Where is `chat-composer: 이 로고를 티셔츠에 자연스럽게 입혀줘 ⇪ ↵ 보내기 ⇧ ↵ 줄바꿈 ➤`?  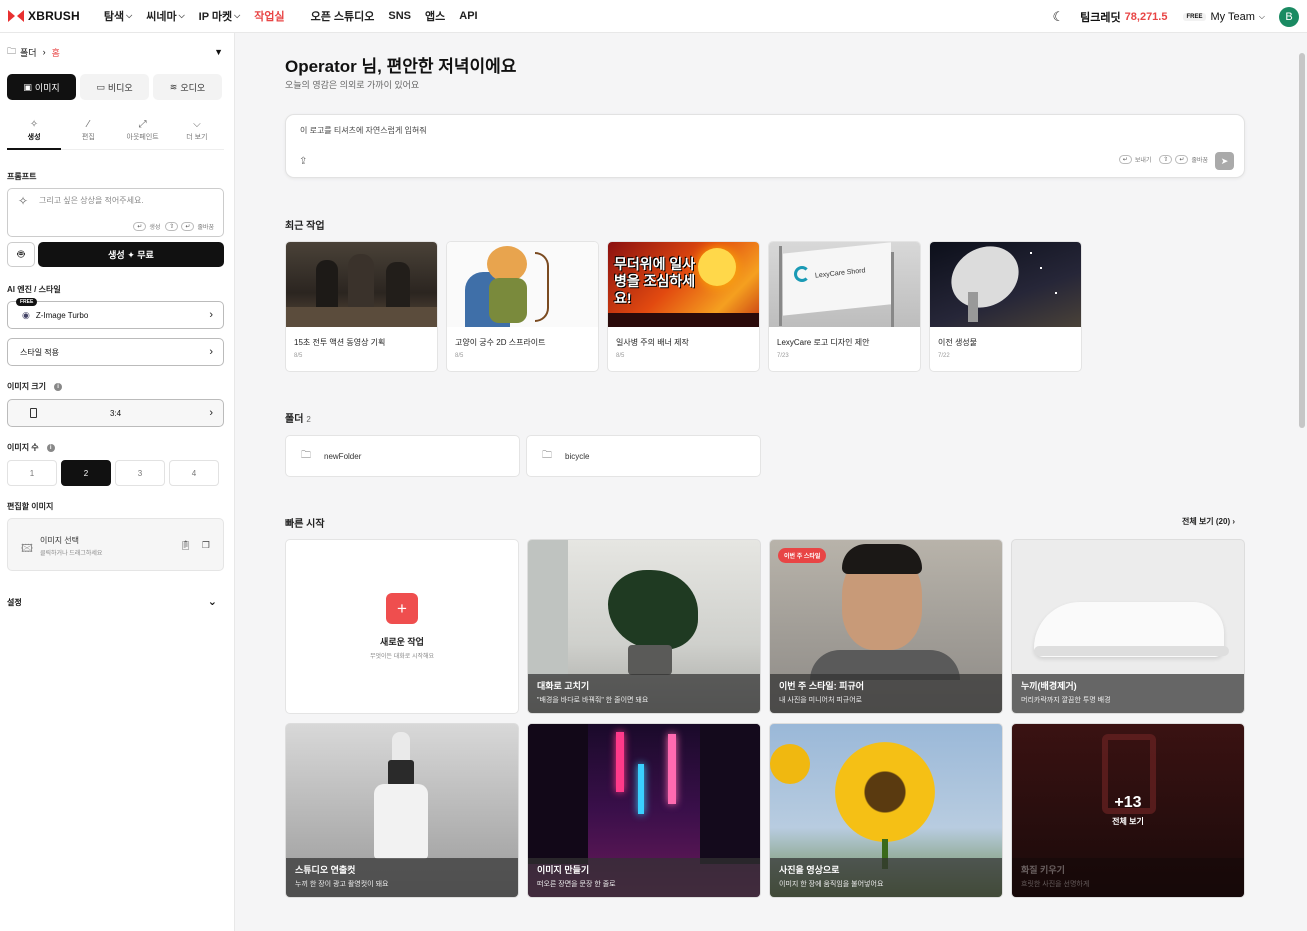 chat-composer: 이 로고를 티셔츠에 자연스럽게 입혀줘 ⇪ ↵ 보내기 ⇧ ↵ 줄바꿈 ➤ is located at coordinates (765, 146).